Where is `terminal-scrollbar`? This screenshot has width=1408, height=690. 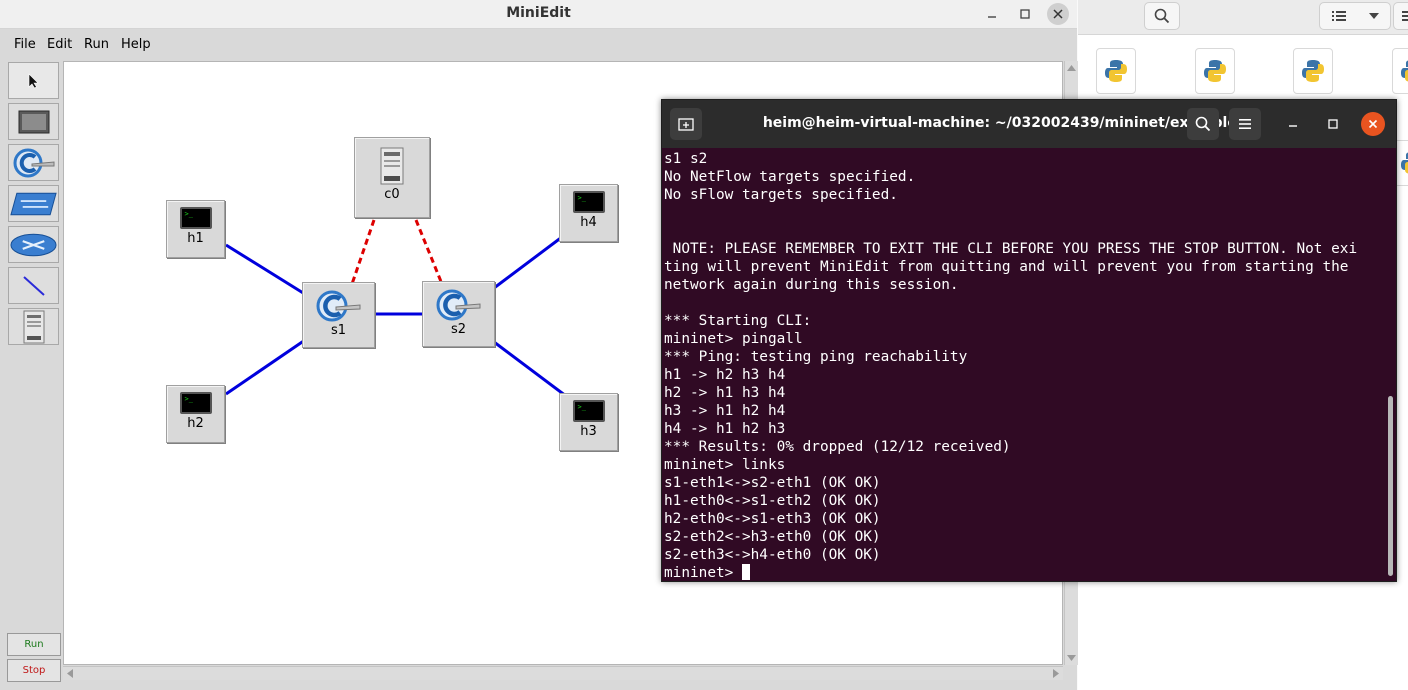 terminal-scrollbar is located at coordinates (1390, 486).